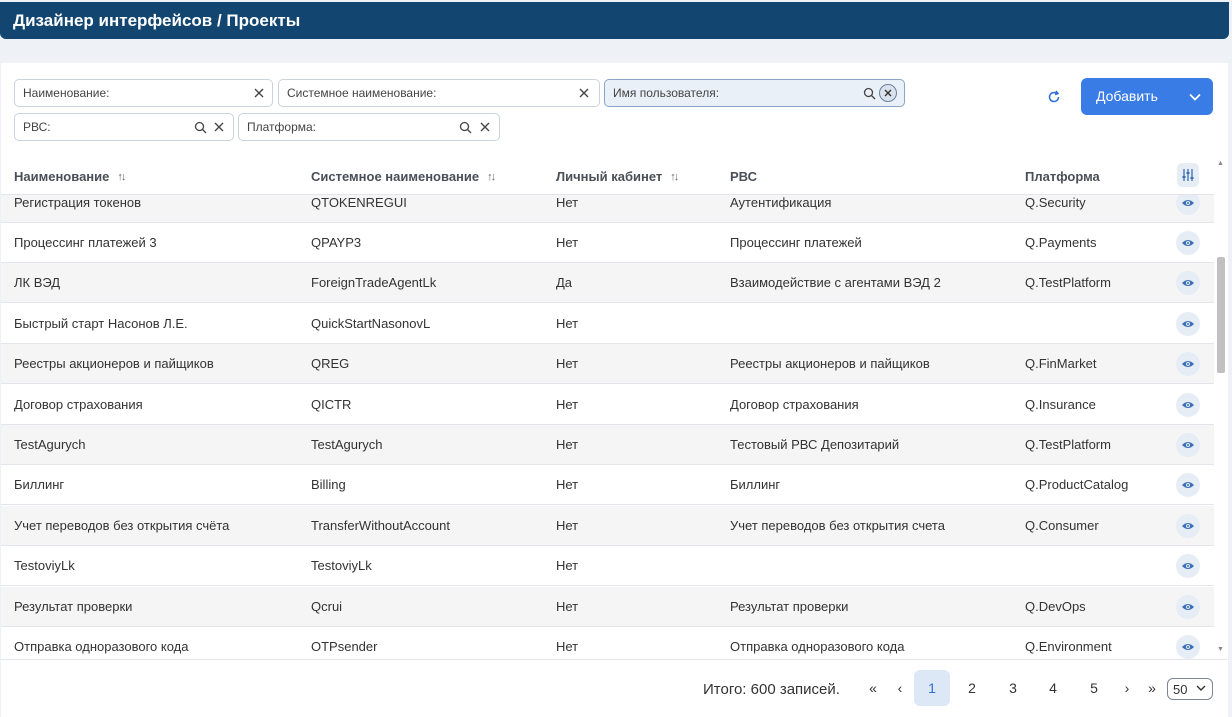 The image size is (1232, 717). I want to click on next-page-icon: ›, so click(1127, 688).